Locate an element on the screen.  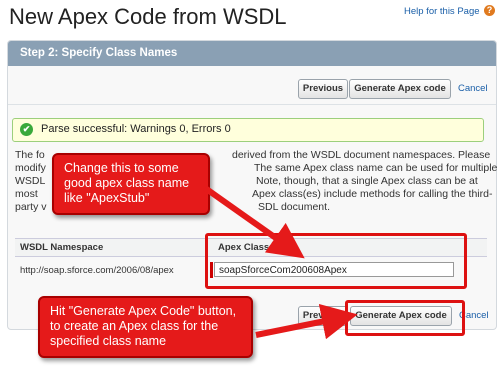
arrow-to-input is located at coordinates (254, 222).